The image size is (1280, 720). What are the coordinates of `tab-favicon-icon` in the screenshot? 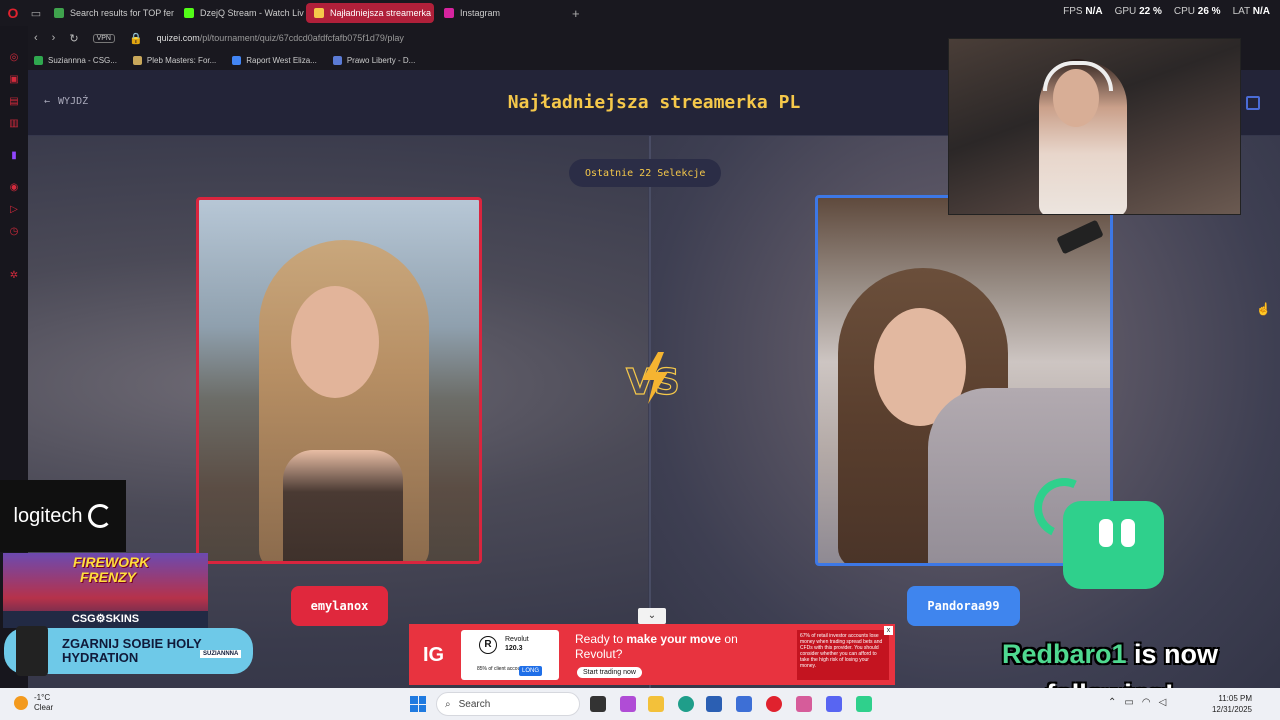 It's located at (59, 13).